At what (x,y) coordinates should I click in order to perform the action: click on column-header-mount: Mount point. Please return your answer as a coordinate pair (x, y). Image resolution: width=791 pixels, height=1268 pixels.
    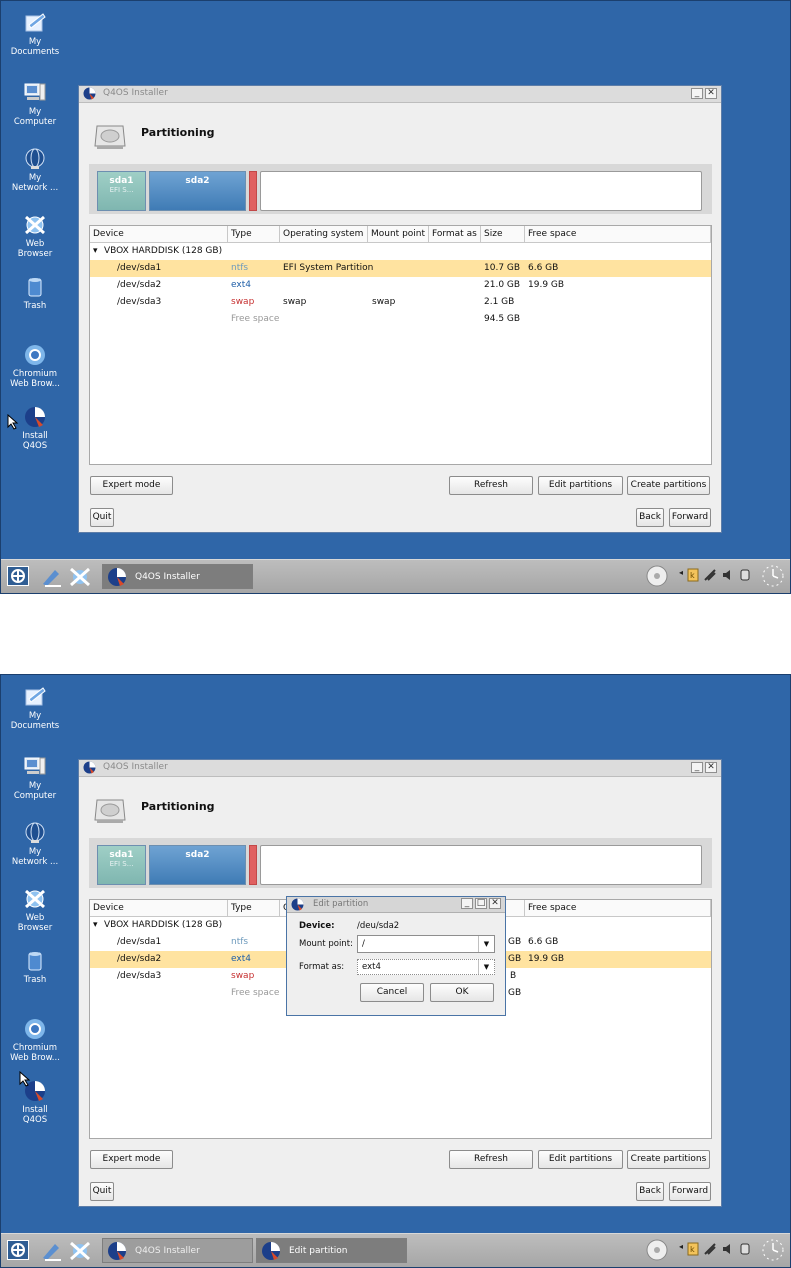
    Looking at the image, I should click on (398, 234).